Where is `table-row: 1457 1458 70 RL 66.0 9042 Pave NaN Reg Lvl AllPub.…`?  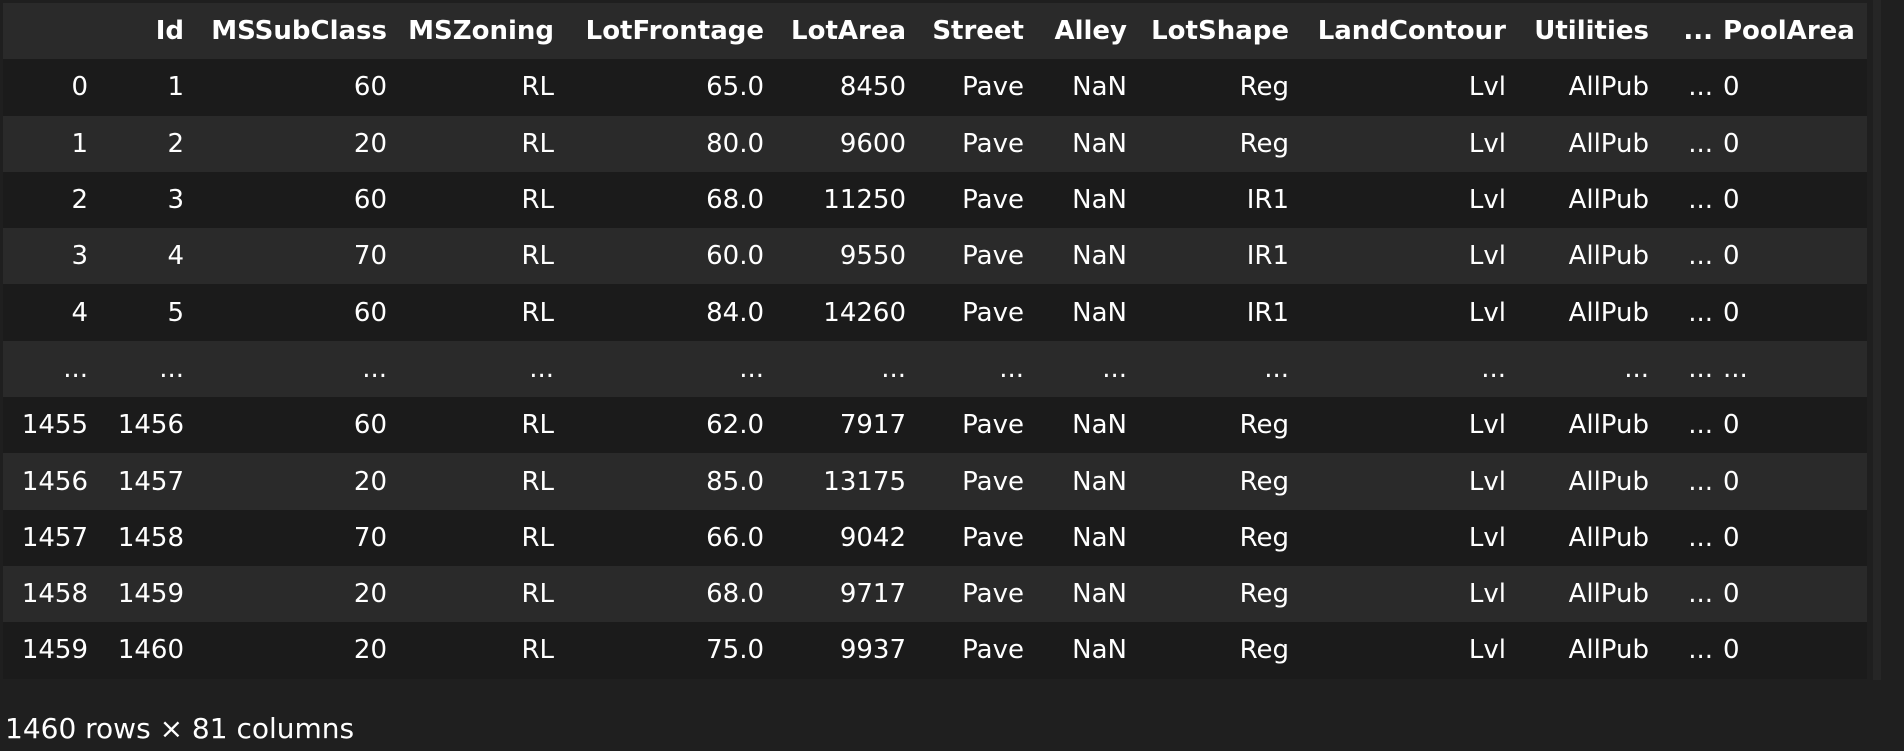
table-row: 1457 1458 70 RL 66.0 9042 Pave NaN Reg Lvl AllPub.… is located at coordinates (935, 537).